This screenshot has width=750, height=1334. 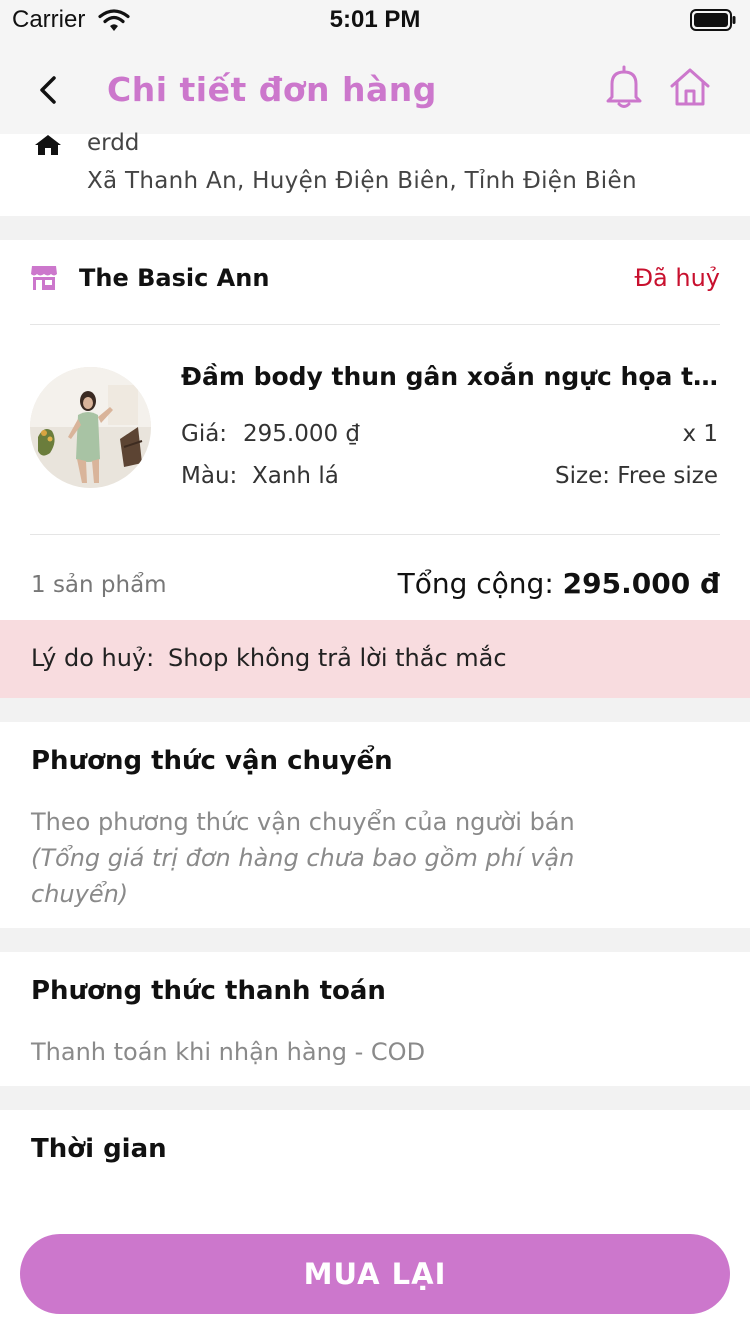 What do you see at coordinates (93, 658) in the screenshot?
I see `cancel-reason-label: Lý do huỷ:` at bounding box center [93, 658].